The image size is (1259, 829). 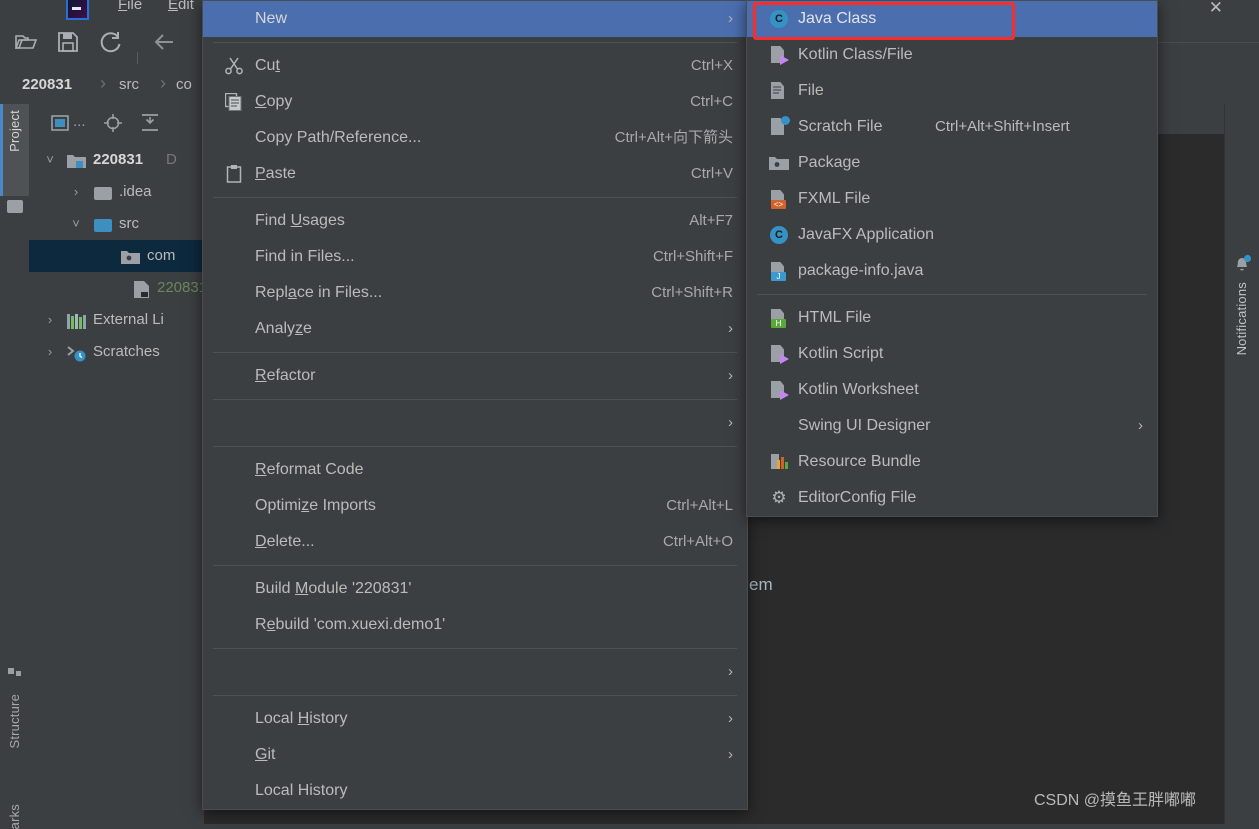 I want to click on menubar-item-edit: Edit, so click(x=181, y=6).